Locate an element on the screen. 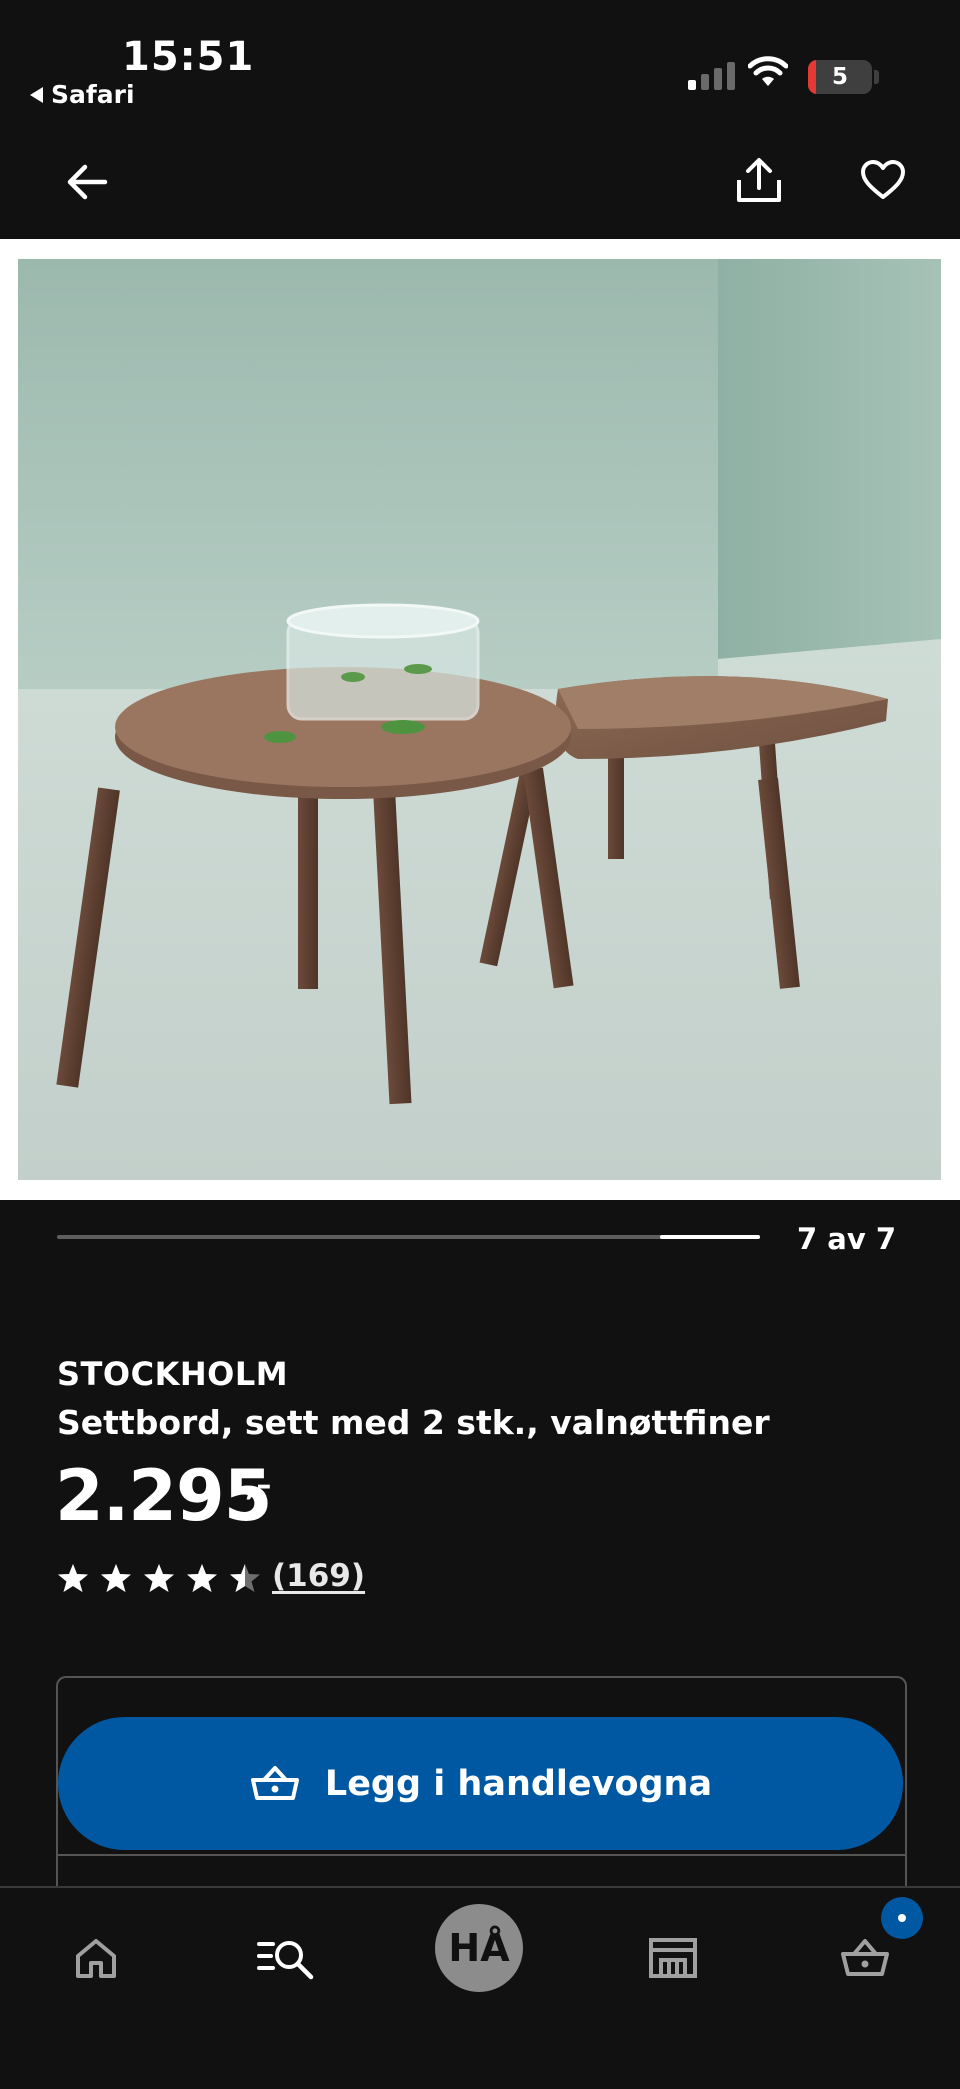 Image resolution: width=960 pixels, height=2089 pixels. gallery-progress-bar is located at coordinates (408, 1237).